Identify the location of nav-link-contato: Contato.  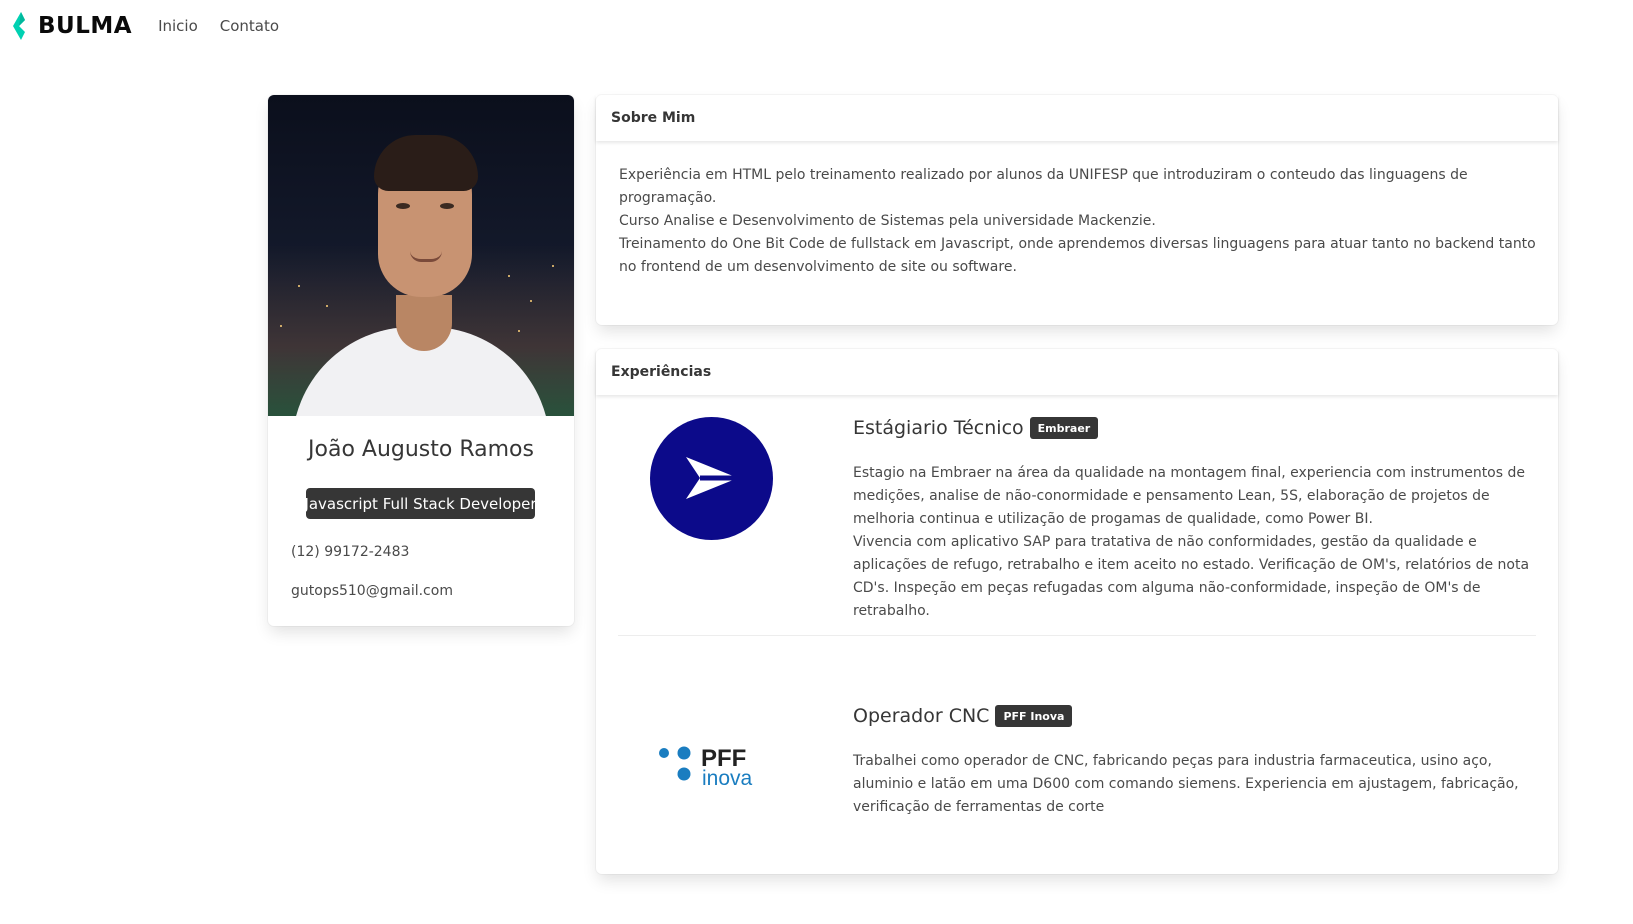
(249, 26).